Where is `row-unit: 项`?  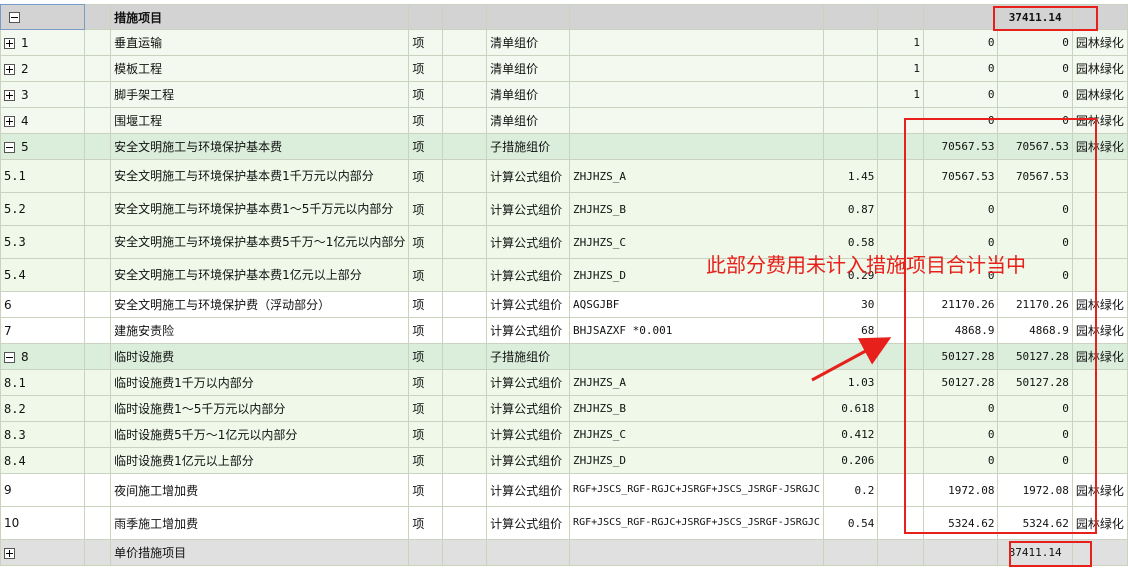 row-unit: 项 is located at coordinates (426, 382).